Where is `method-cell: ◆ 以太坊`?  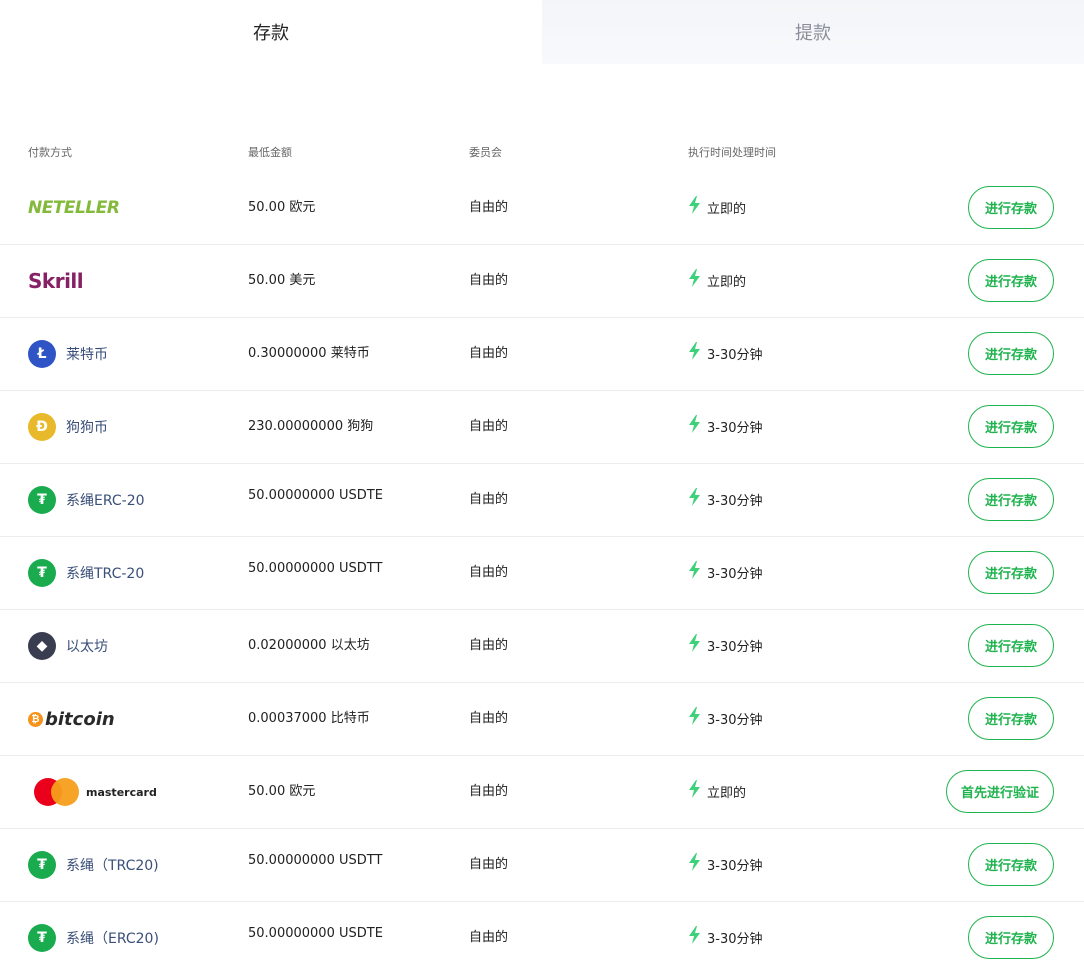
method-cell: ◆ 以太坊 is located at coordinates (68, 646).